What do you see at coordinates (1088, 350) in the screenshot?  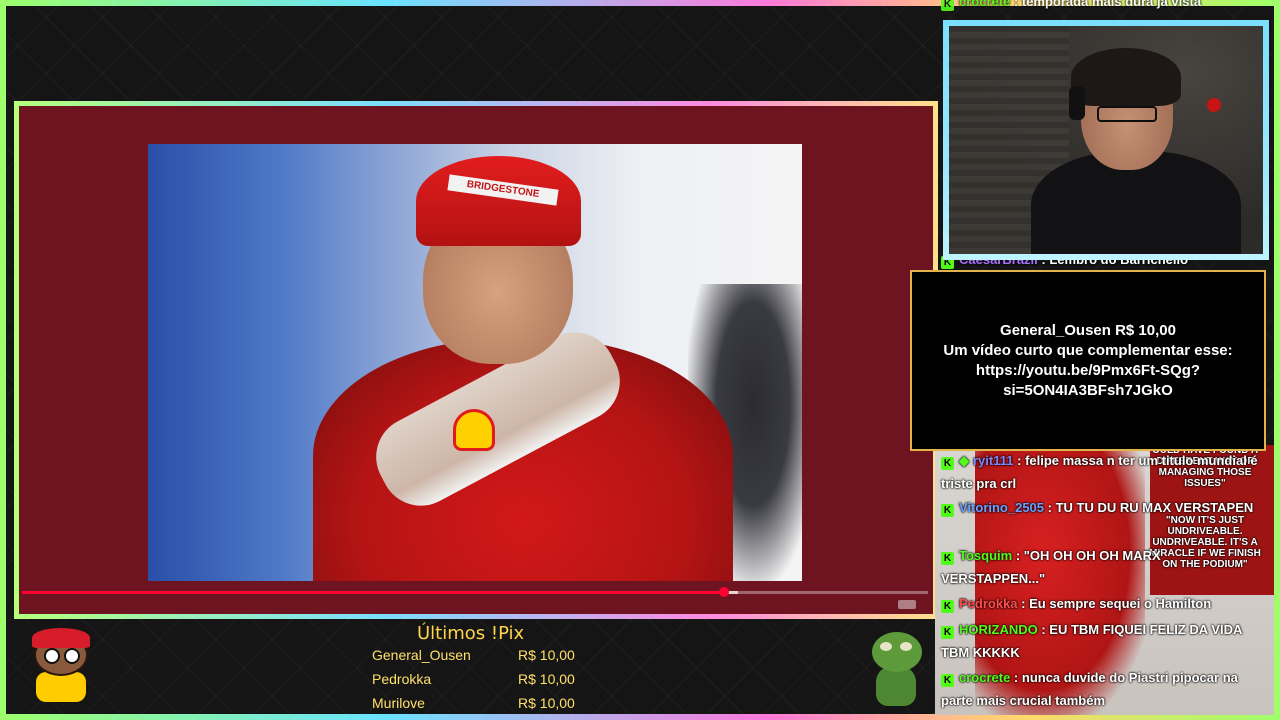 I see `alert-message-line: Um vídeo curto que complementar esse:` at bounding box center [1088, 350].